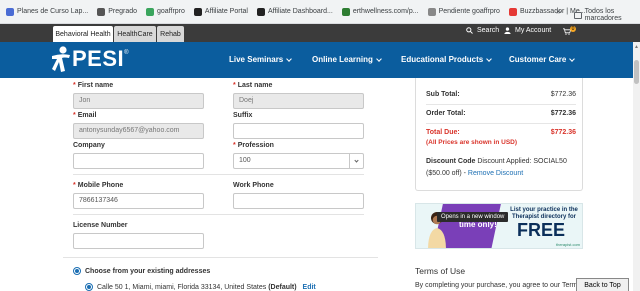 The width and height of the screenshot is (640, 291). I want to click on scroll-up-arrow-icon: ▲, so click(636, 47).